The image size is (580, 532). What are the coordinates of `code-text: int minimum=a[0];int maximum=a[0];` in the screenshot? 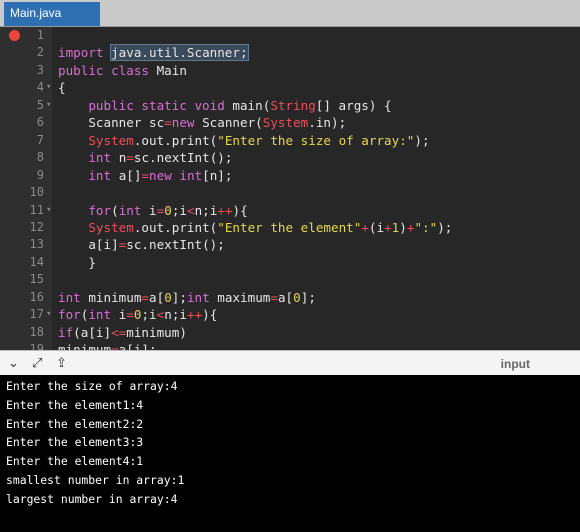 It's located at (187, 297).